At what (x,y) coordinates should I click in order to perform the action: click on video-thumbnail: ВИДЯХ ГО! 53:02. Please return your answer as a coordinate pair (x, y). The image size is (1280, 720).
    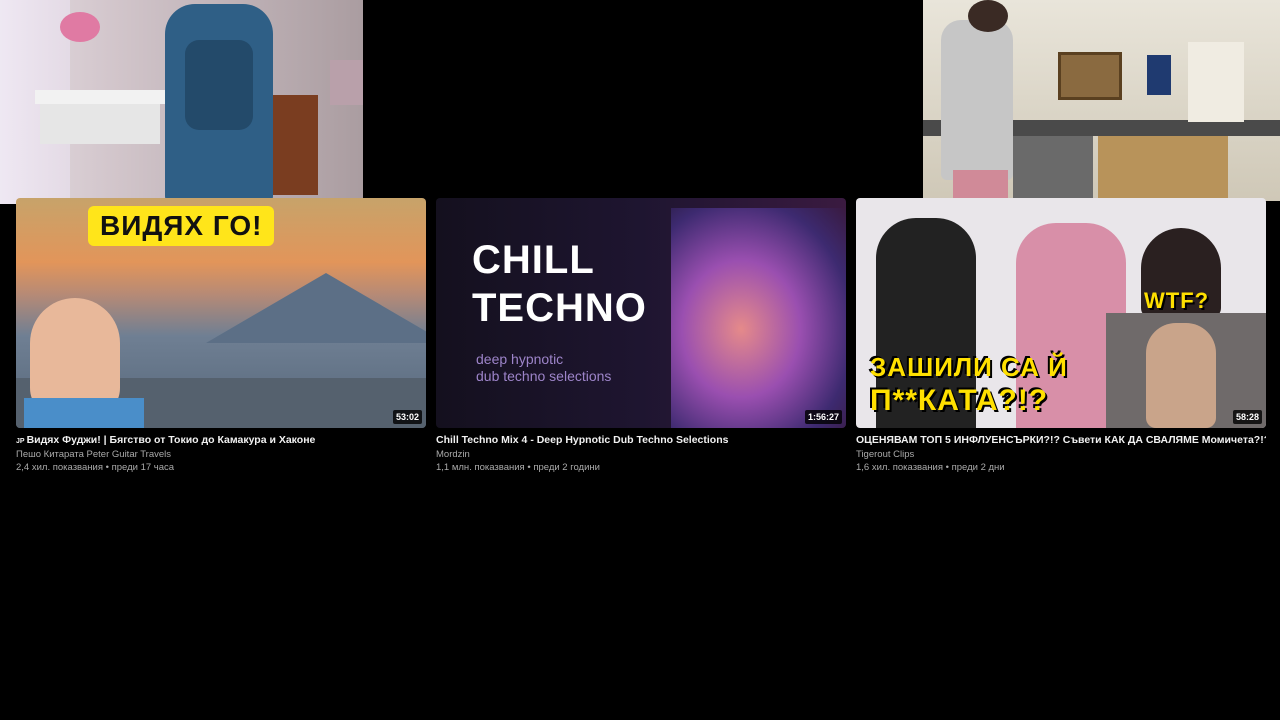
    Looking at the image, I should click on (221, 313).